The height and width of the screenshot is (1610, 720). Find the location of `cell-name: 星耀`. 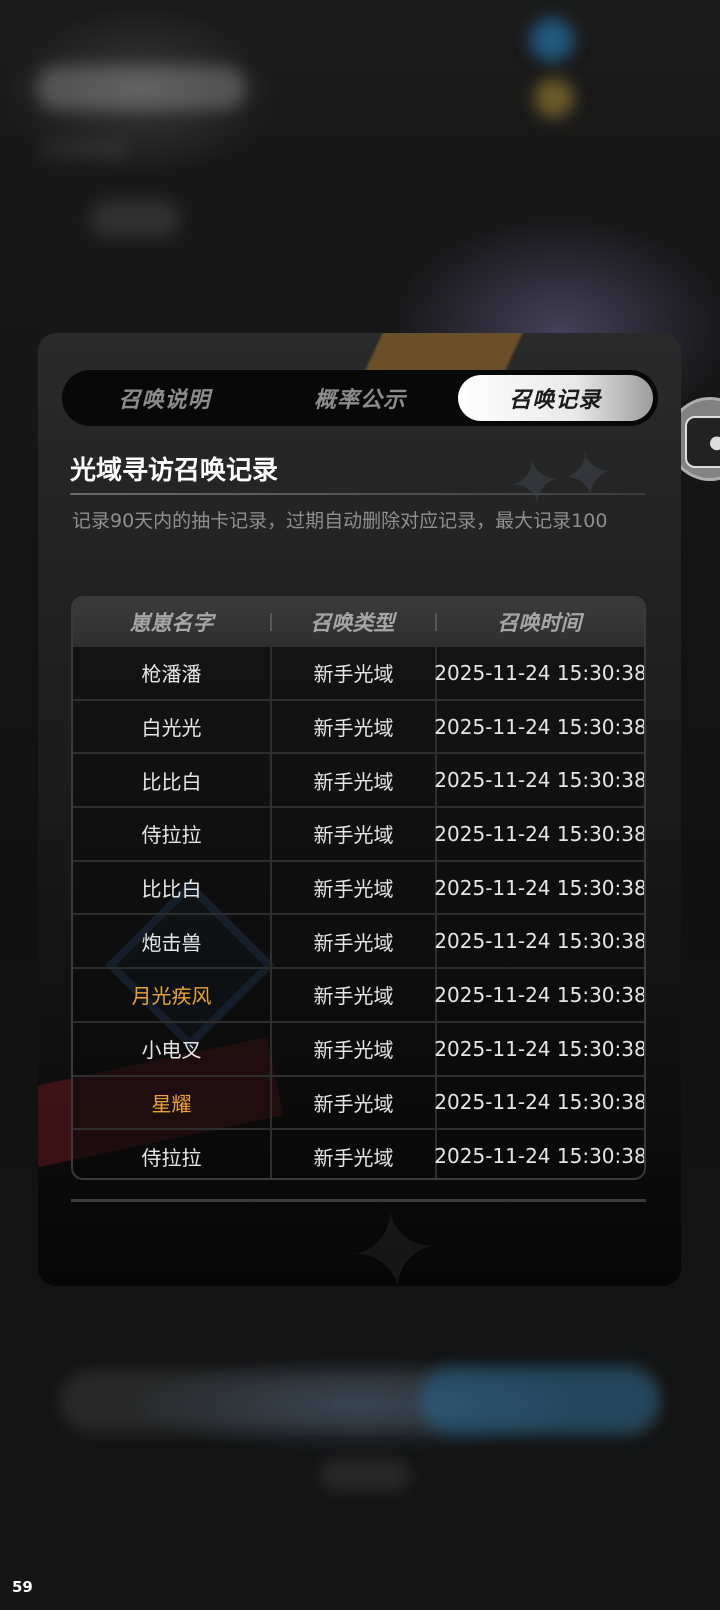

cell-name: 星耀 is located at coordinates (171, 1103).